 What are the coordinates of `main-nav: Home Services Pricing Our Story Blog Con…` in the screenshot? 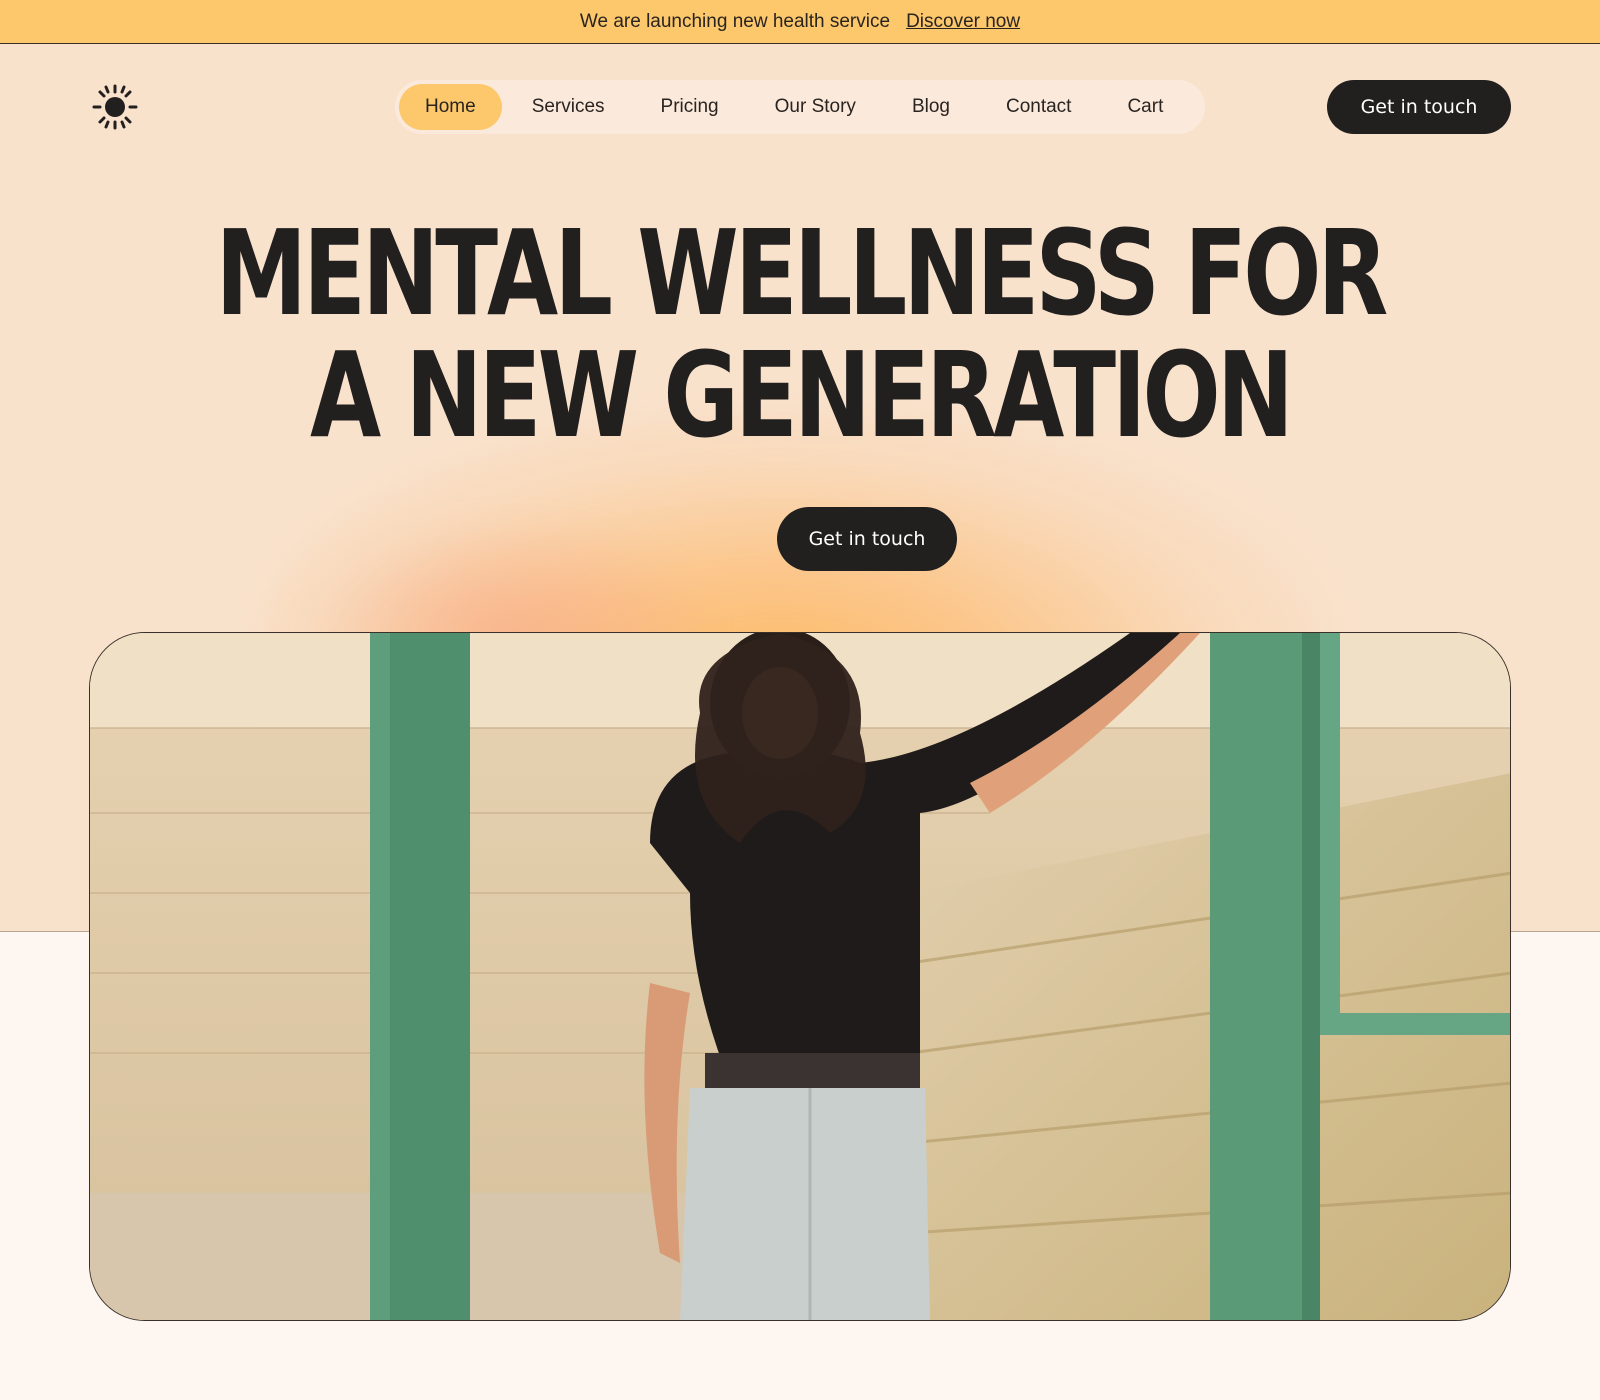 It's located at (800, 107).